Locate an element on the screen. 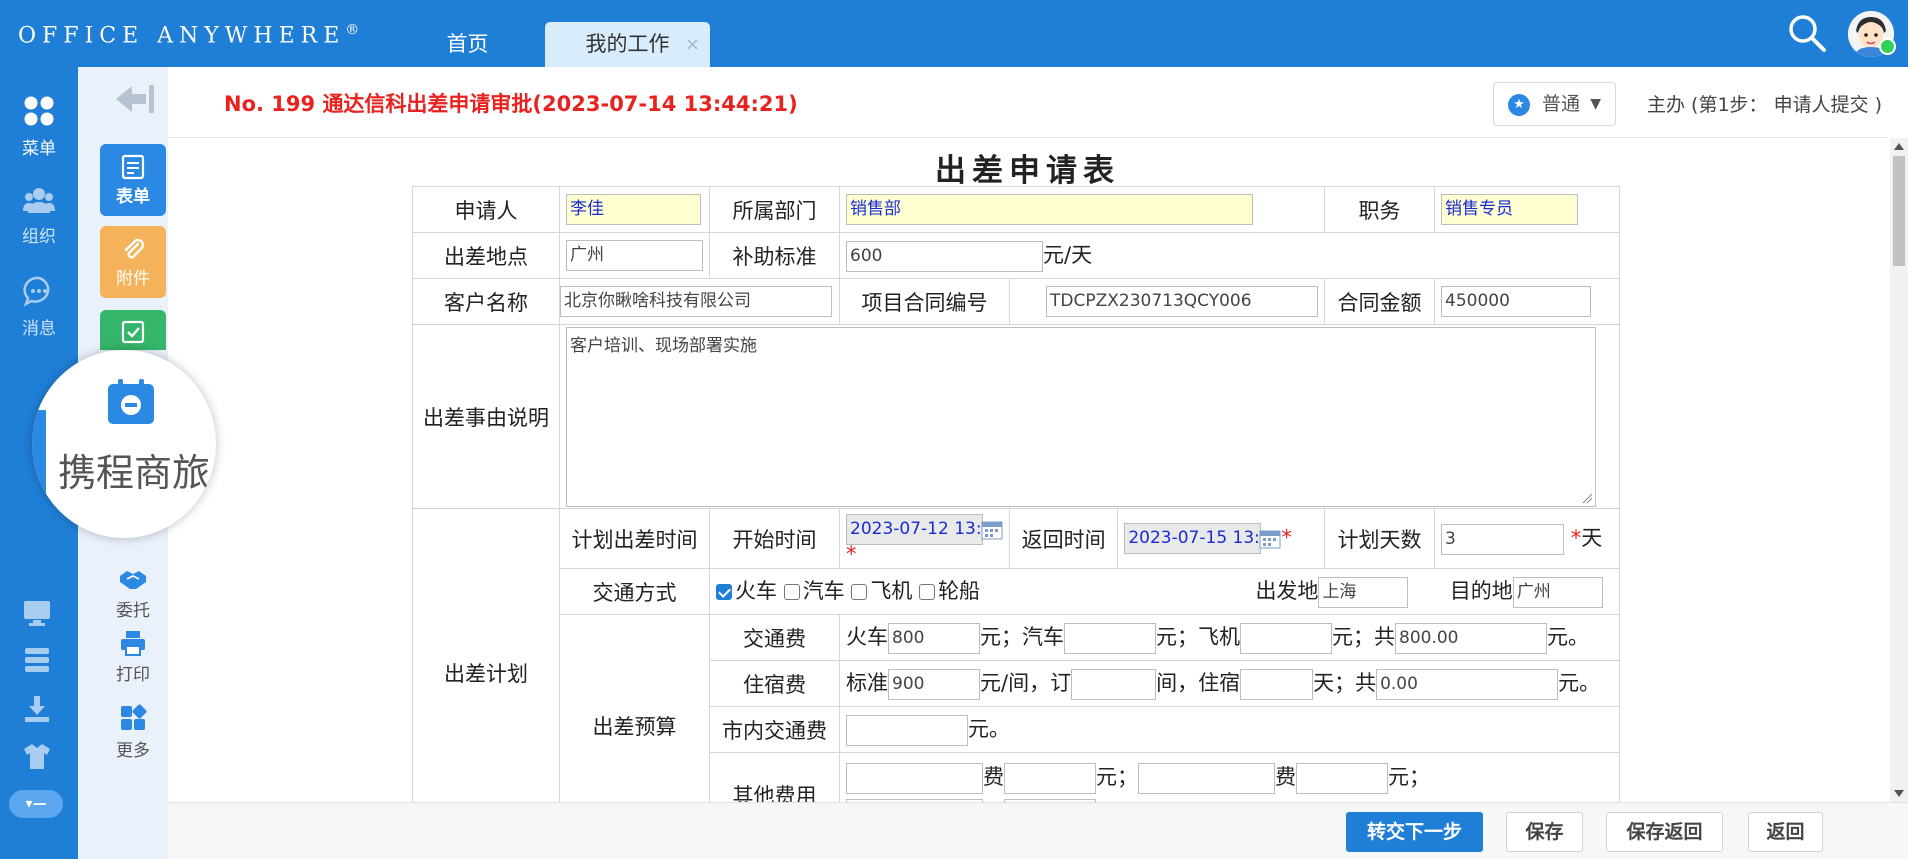  close-icon: × is located at coordinates (692, 44).